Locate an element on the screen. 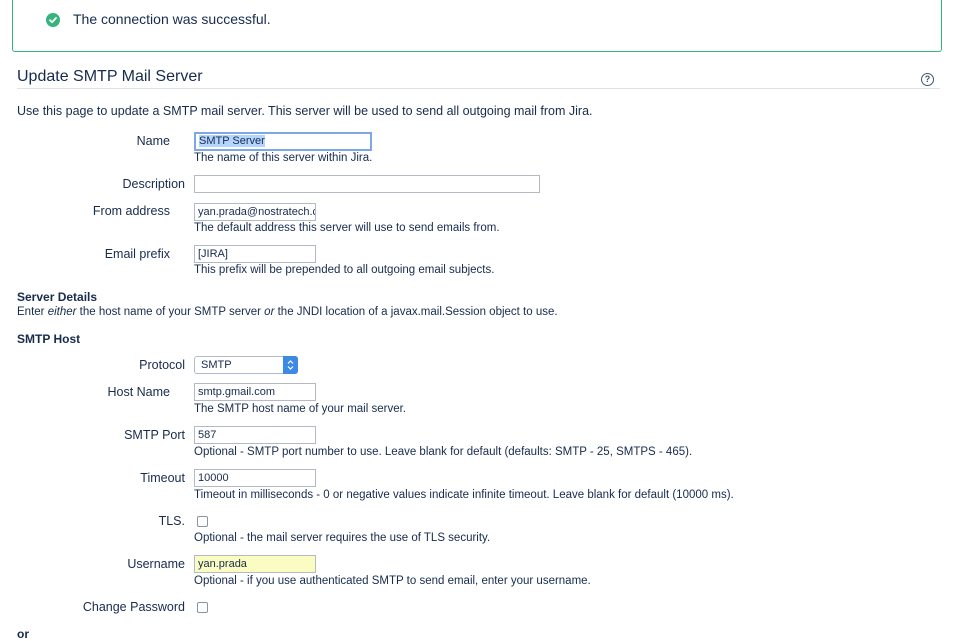 The height and width of the screenshot is (641, 956). smtp-port-input: 587 is located at coordinates (255, 435).